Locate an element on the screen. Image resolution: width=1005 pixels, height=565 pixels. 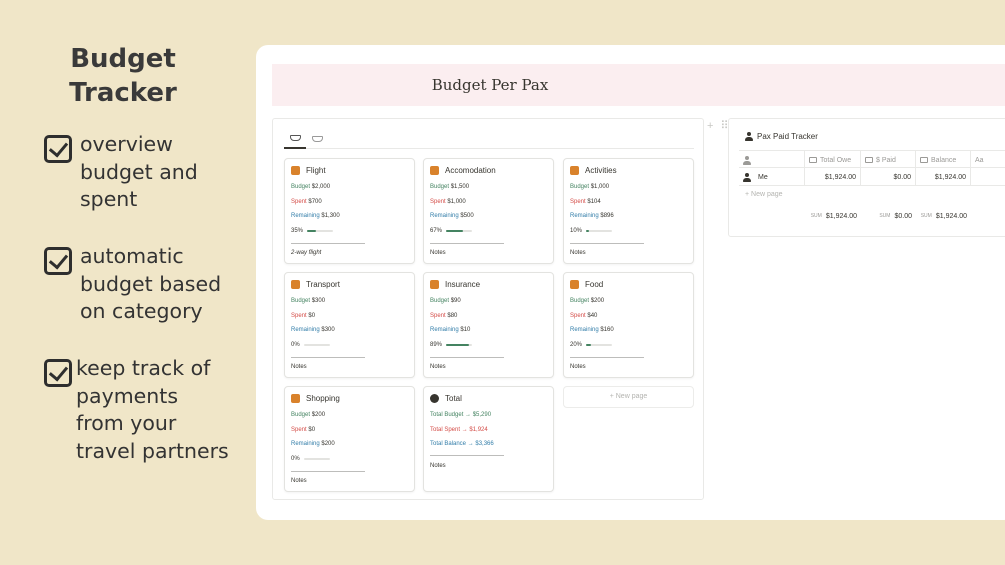
tab-gallery-view is located at coordinates (295, 139).